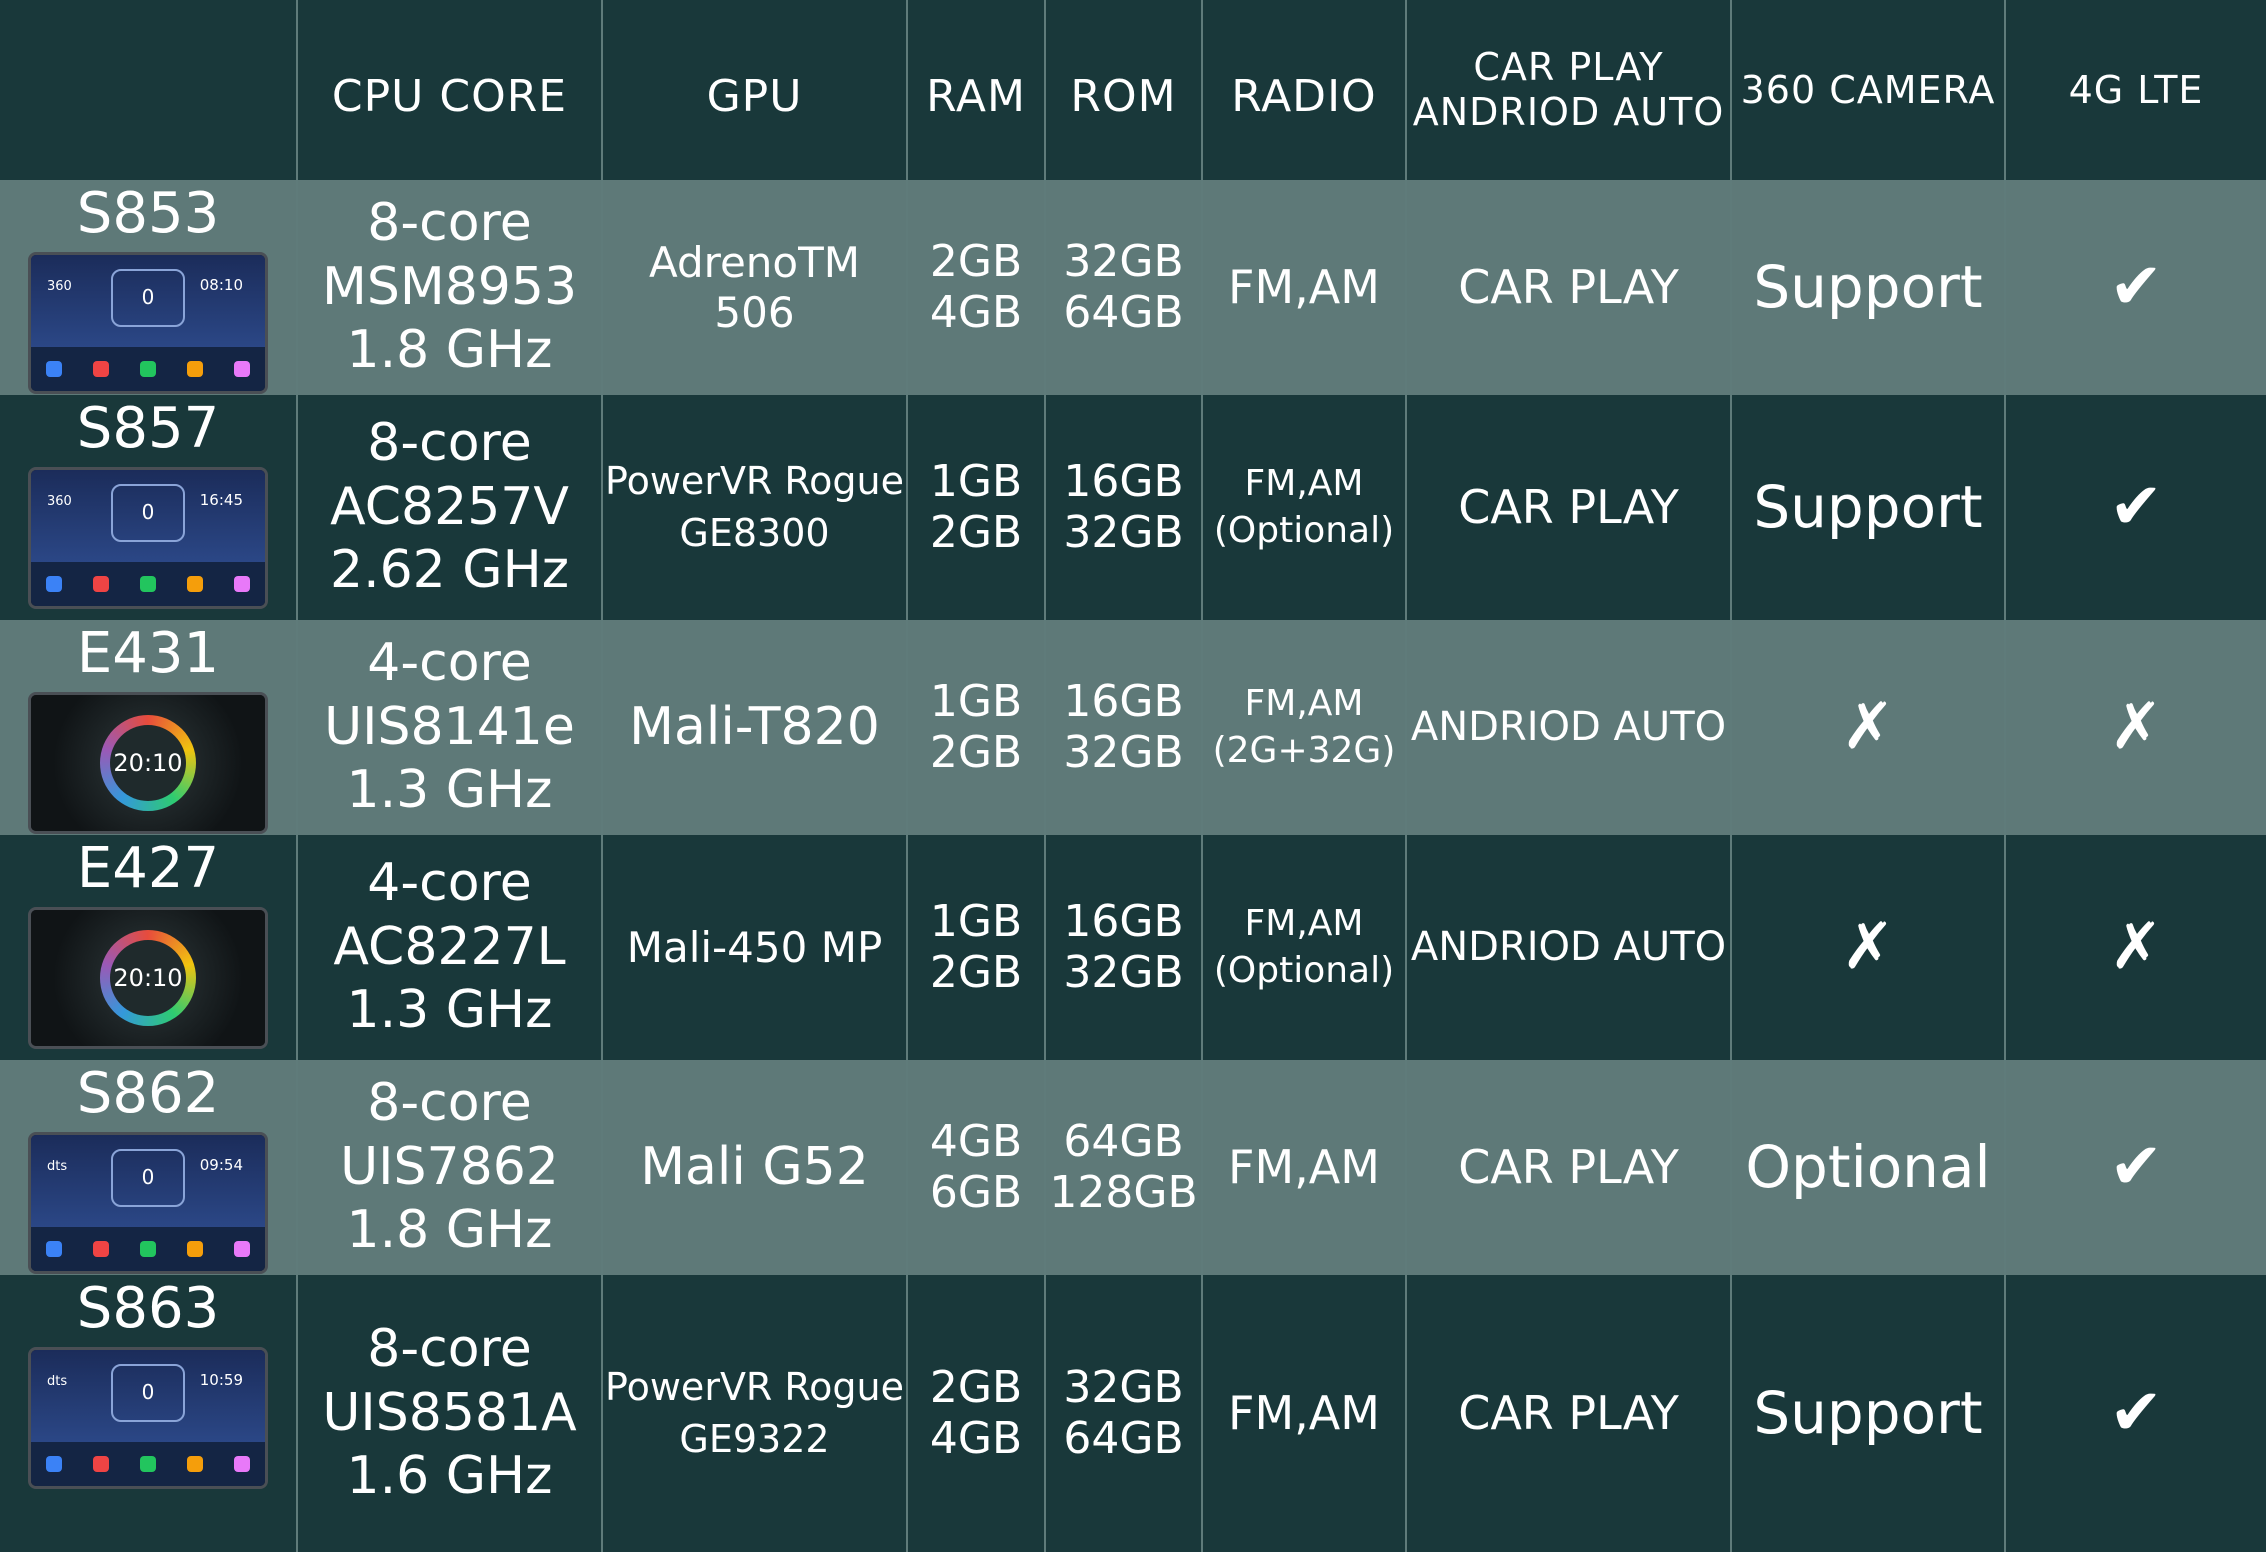 This screenshot has width=2266, height=1552. What do you see at coordinates (1123, 1438) in the screenshot?
I see `rom-line: 64GB` at bounding box center [1123, 1438].